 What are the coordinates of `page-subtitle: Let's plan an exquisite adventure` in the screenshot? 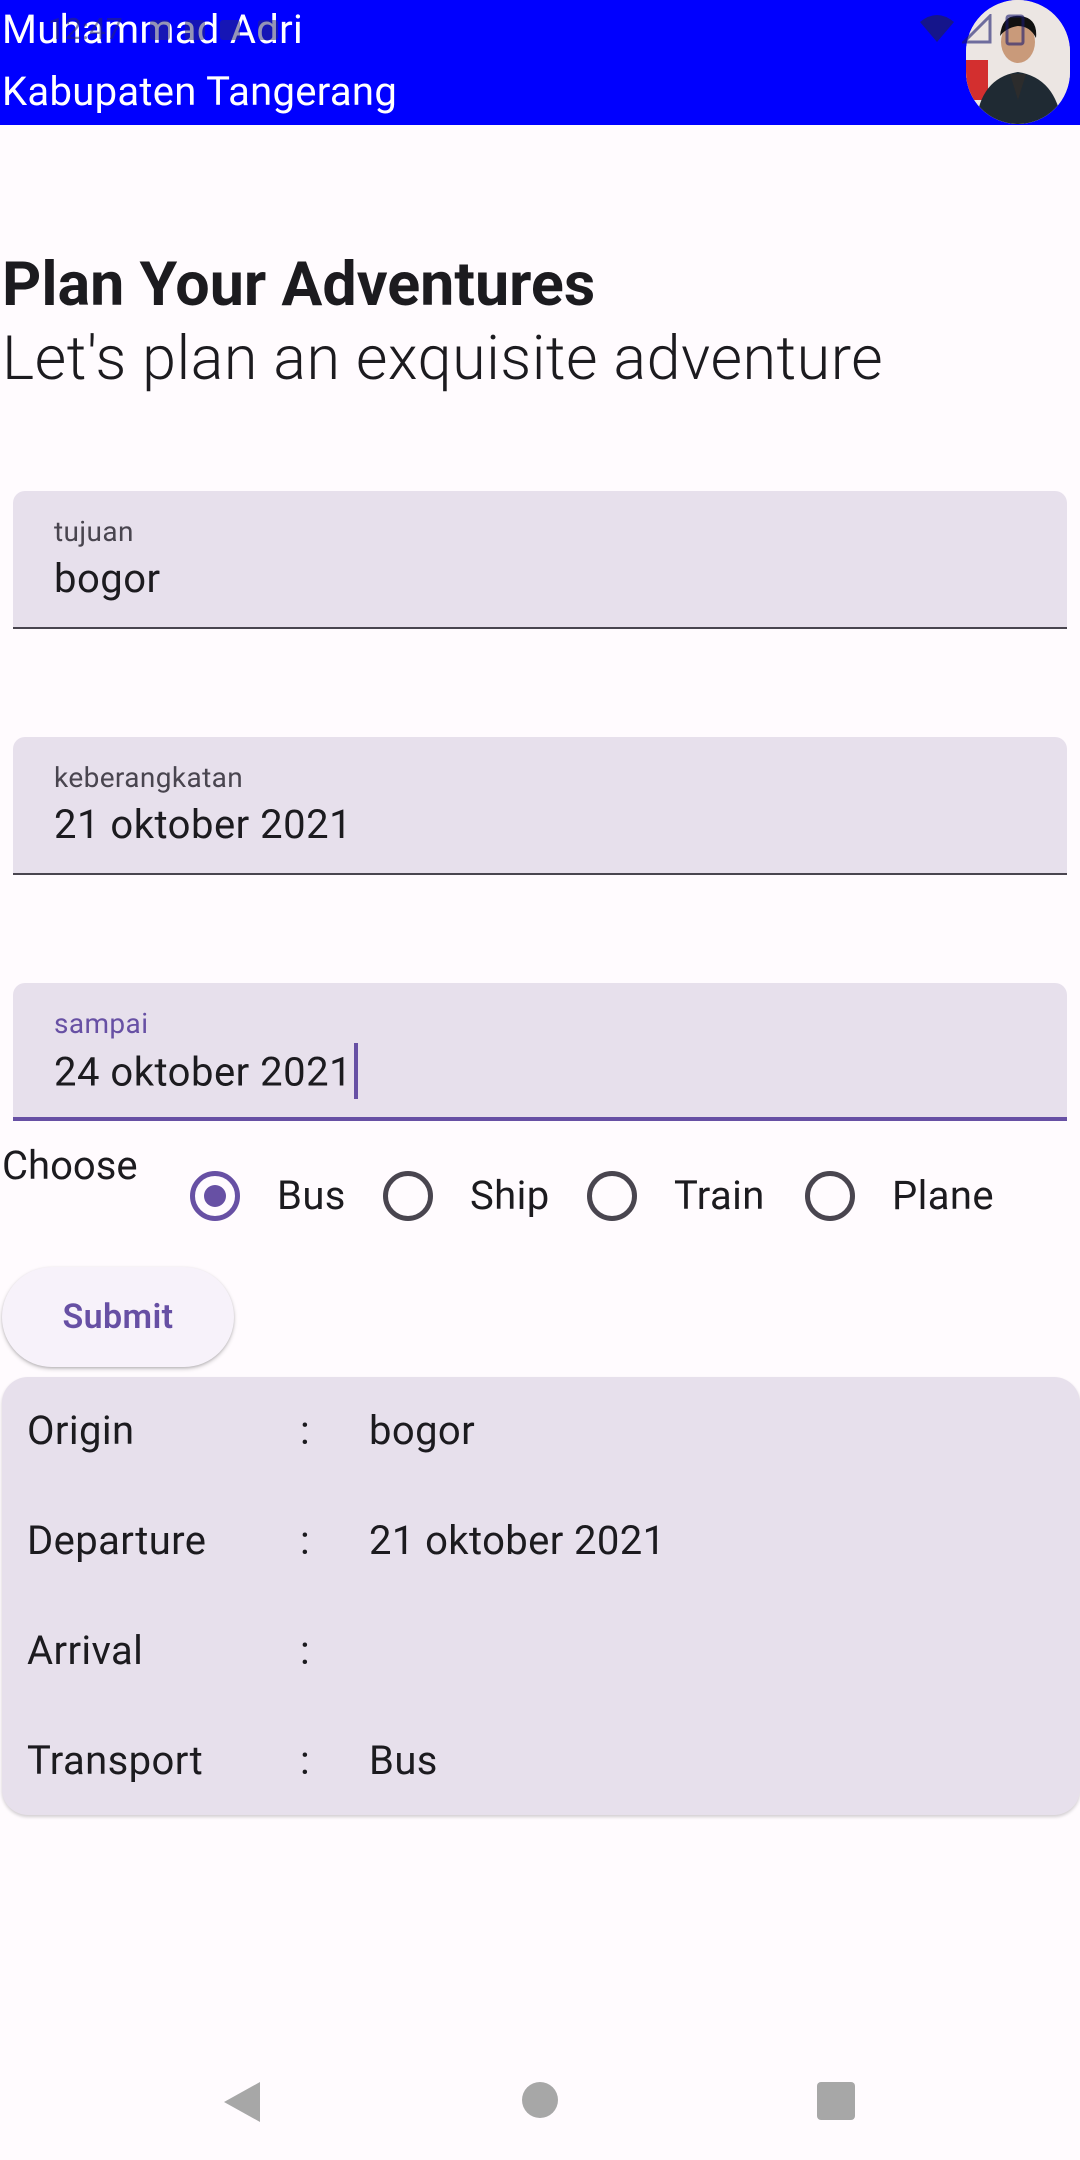 It's located at (443, 358).